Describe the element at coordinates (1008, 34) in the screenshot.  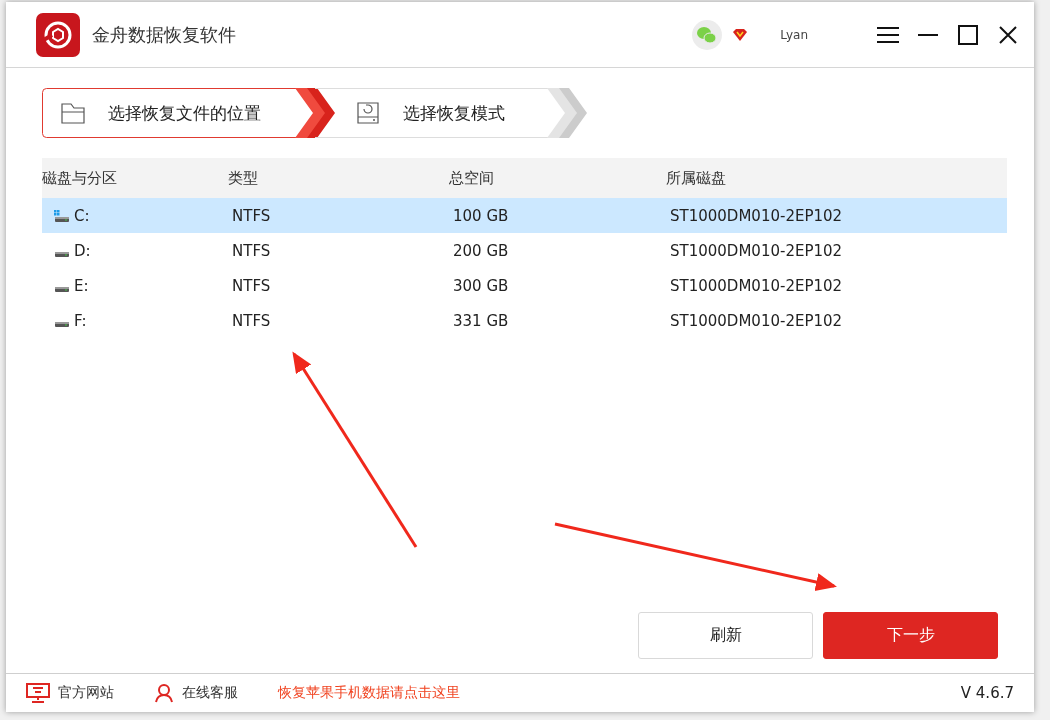
I see `close-icon` at that location.